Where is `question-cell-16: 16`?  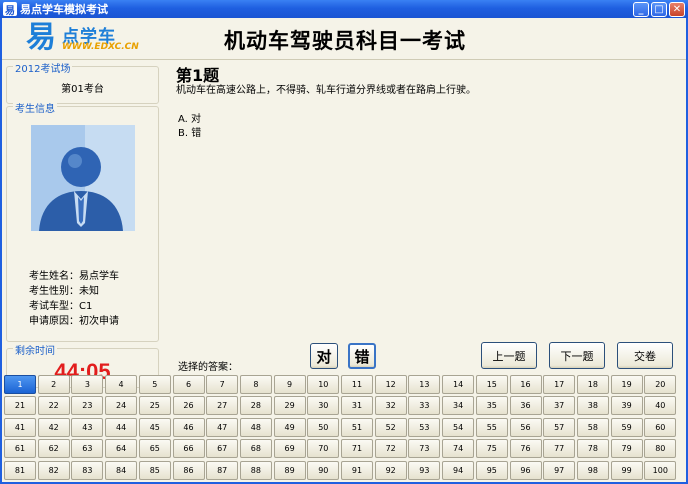 question-cell-16: 16 is located at coordinates (525, 384).